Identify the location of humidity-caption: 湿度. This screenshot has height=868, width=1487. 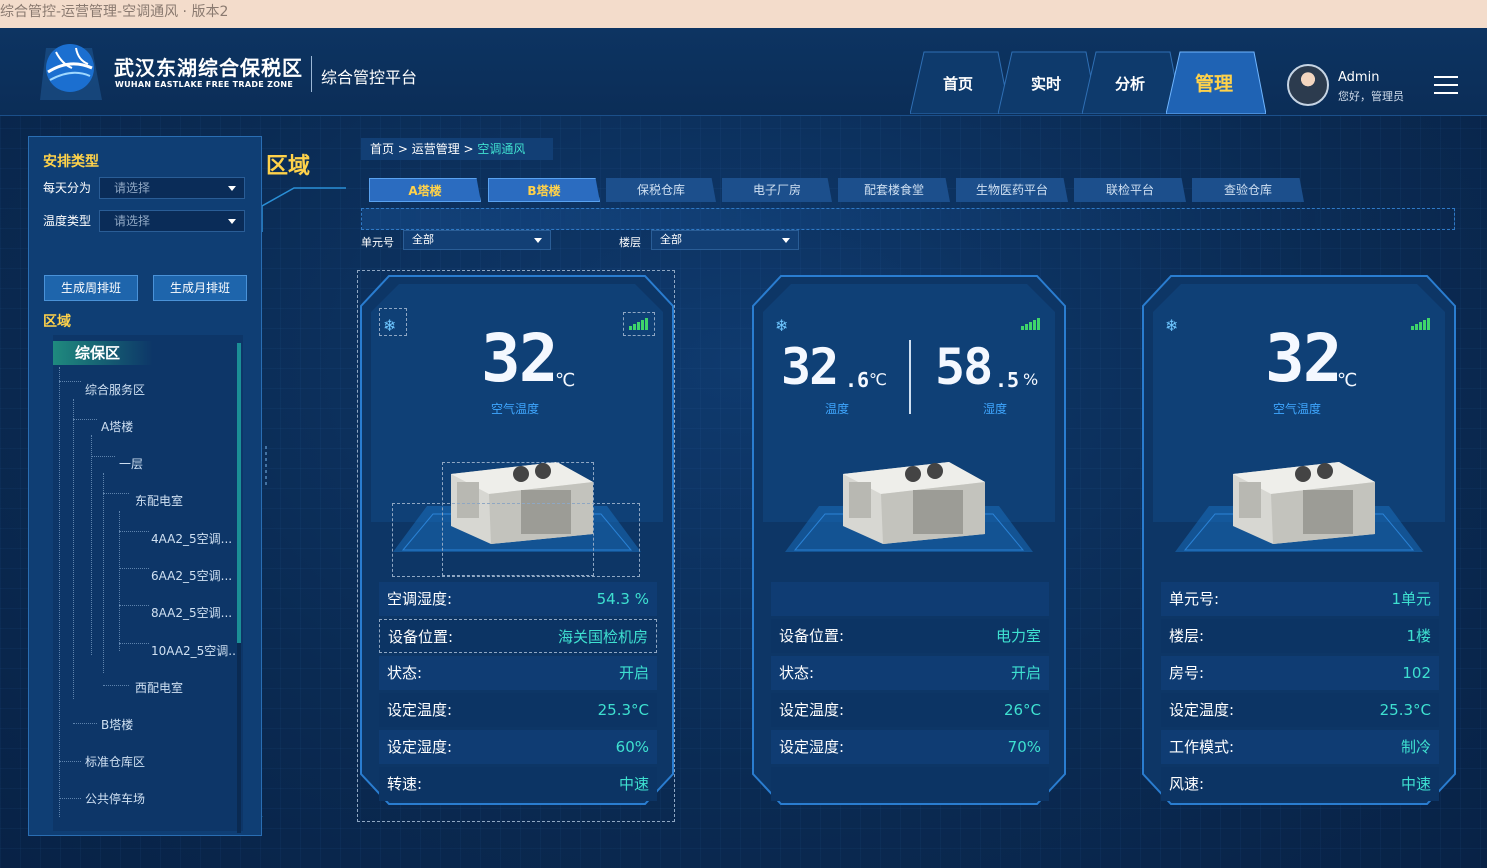
(995, 409).